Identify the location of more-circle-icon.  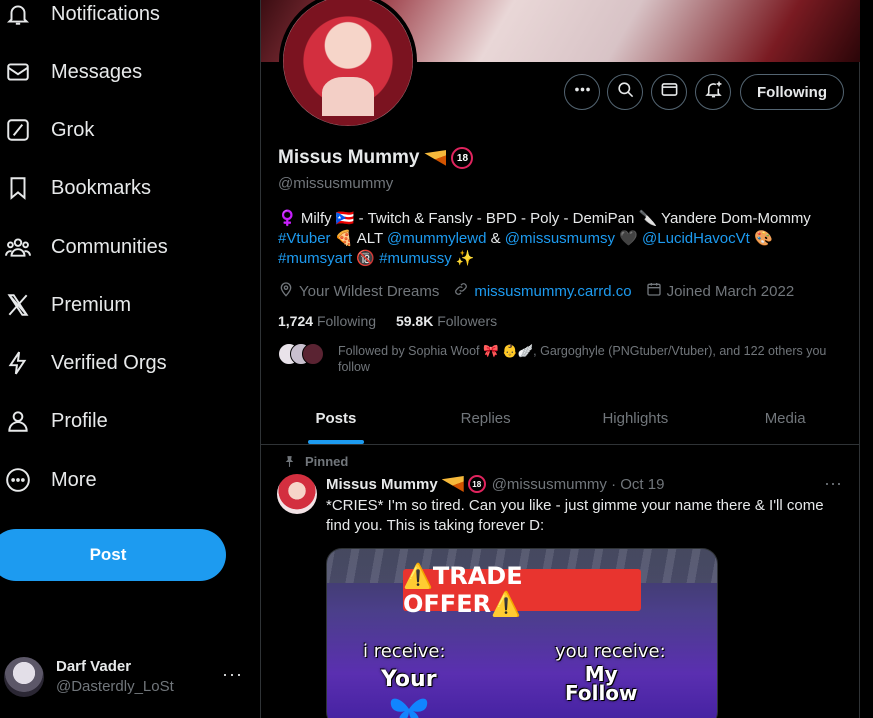
(18, 480).